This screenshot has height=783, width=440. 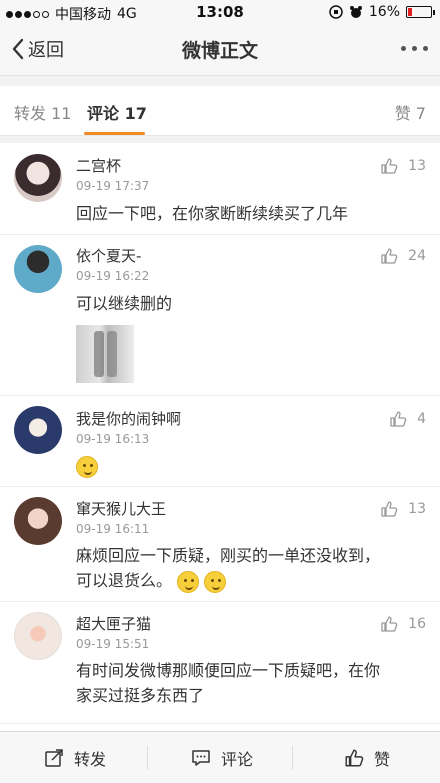 I want to click on repost-button: 转发, so click(x=75, y=757).